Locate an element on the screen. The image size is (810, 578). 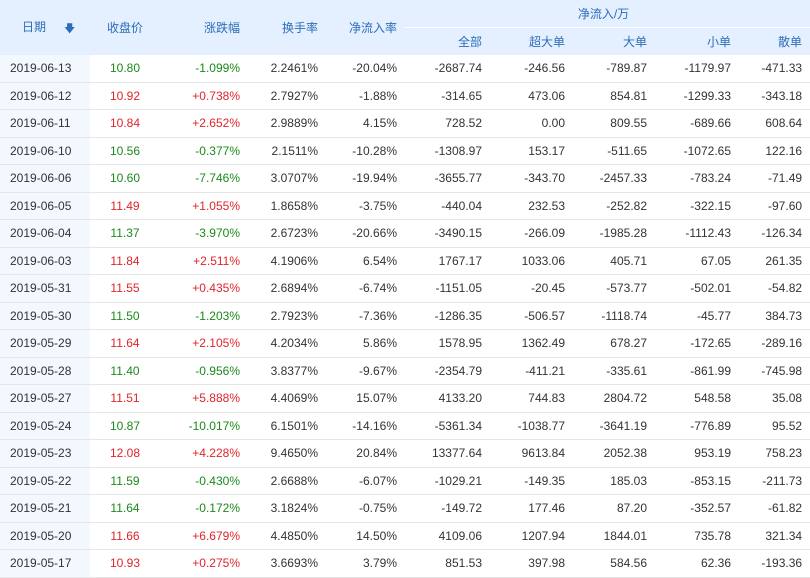
cell-net-inflow-rate: 20.84% is located at coordinates (365, 453).